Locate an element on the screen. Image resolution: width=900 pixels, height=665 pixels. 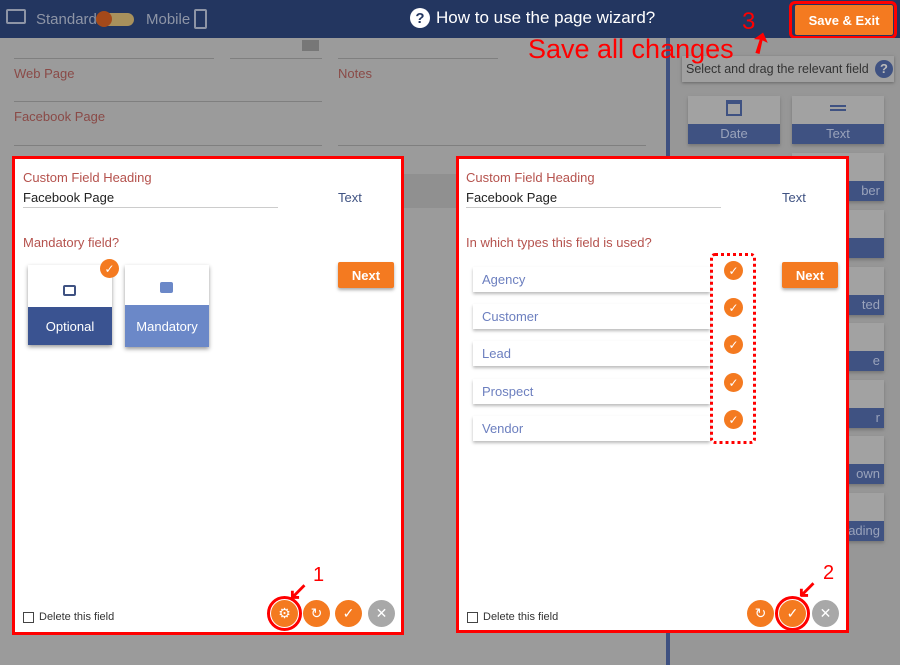
tile-text: Text is located at coordinates (838, 120).